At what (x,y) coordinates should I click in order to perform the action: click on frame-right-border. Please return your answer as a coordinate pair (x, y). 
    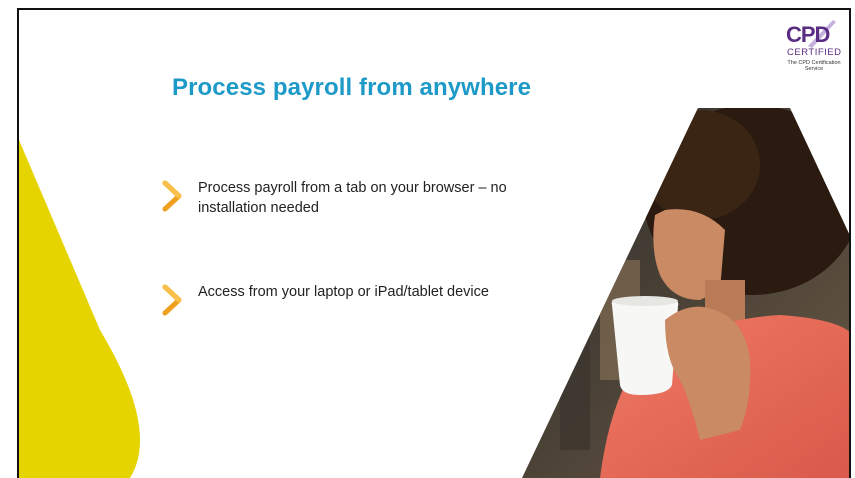
    Looking at the image, I should click on (850, 243).